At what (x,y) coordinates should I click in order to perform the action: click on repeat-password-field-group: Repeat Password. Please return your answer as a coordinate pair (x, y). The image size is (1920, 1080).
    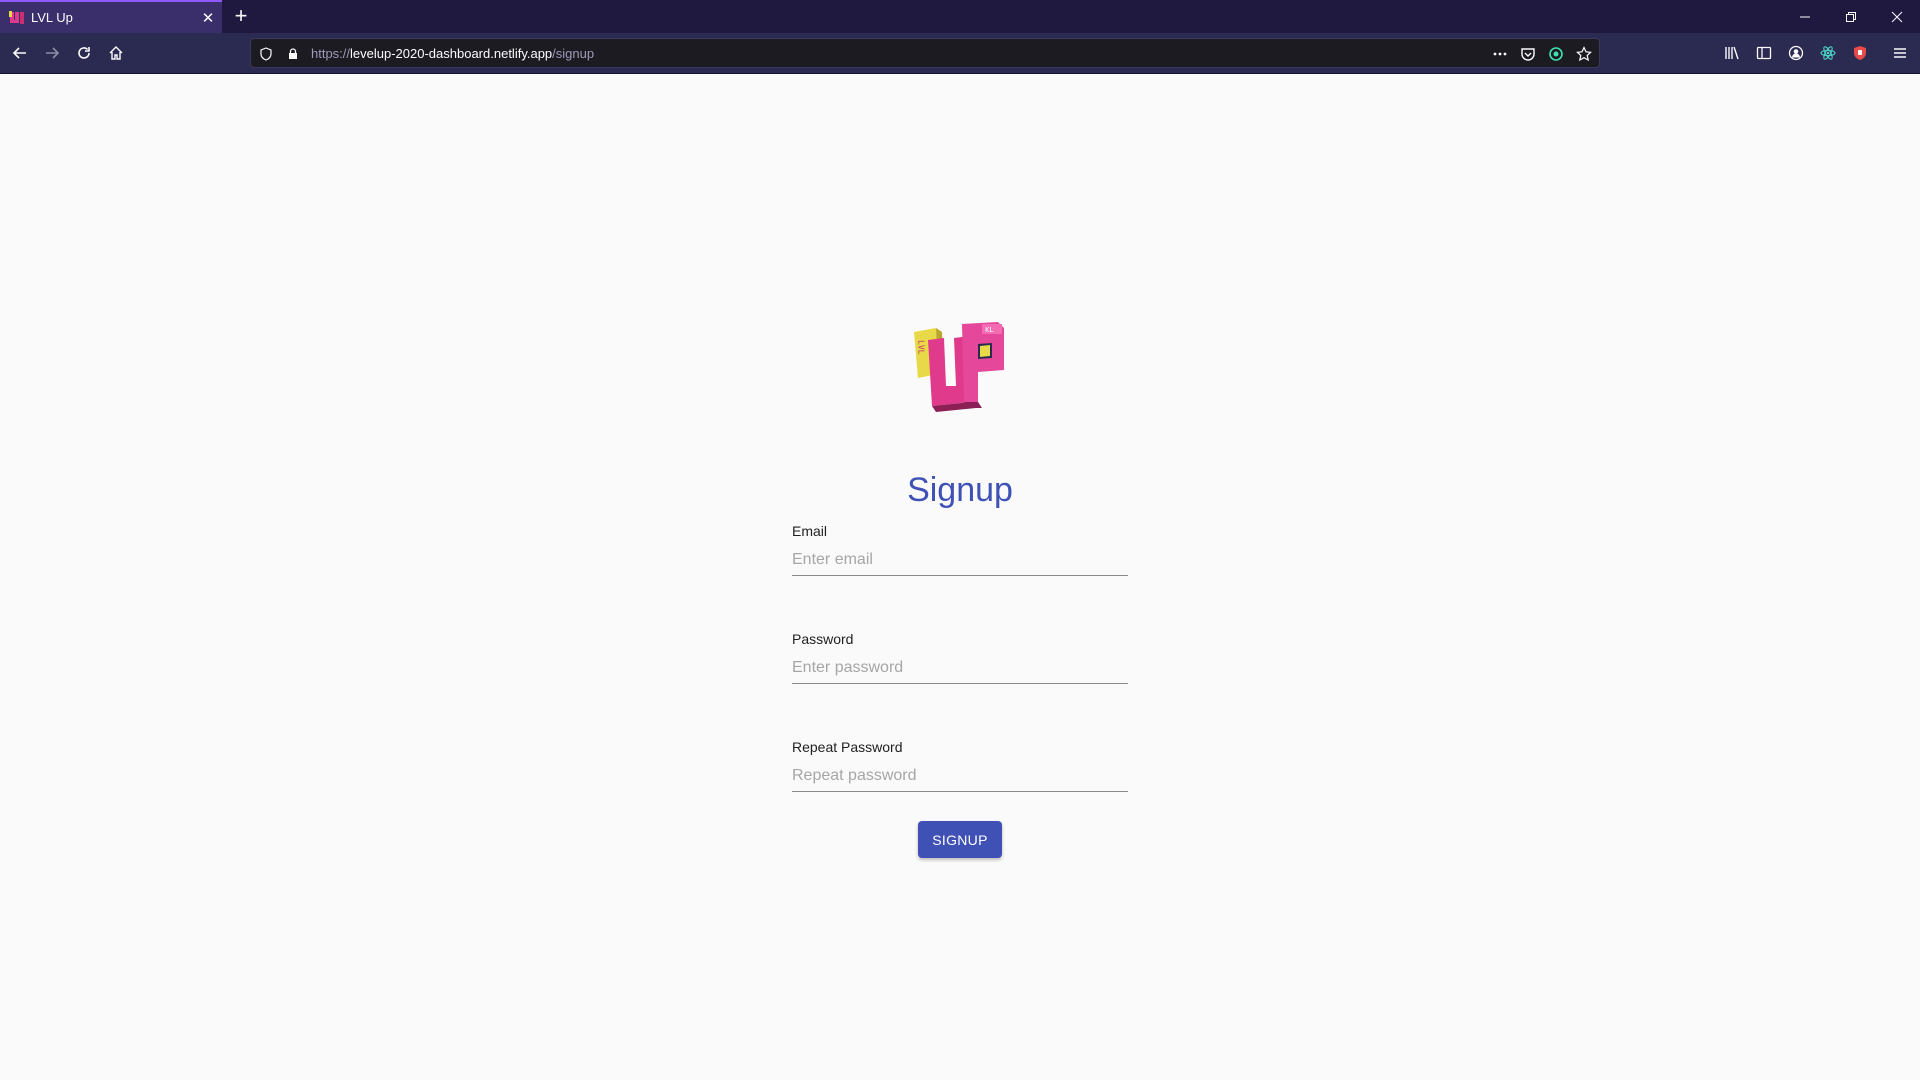
    Looking at the image, I should click on (960, 765).